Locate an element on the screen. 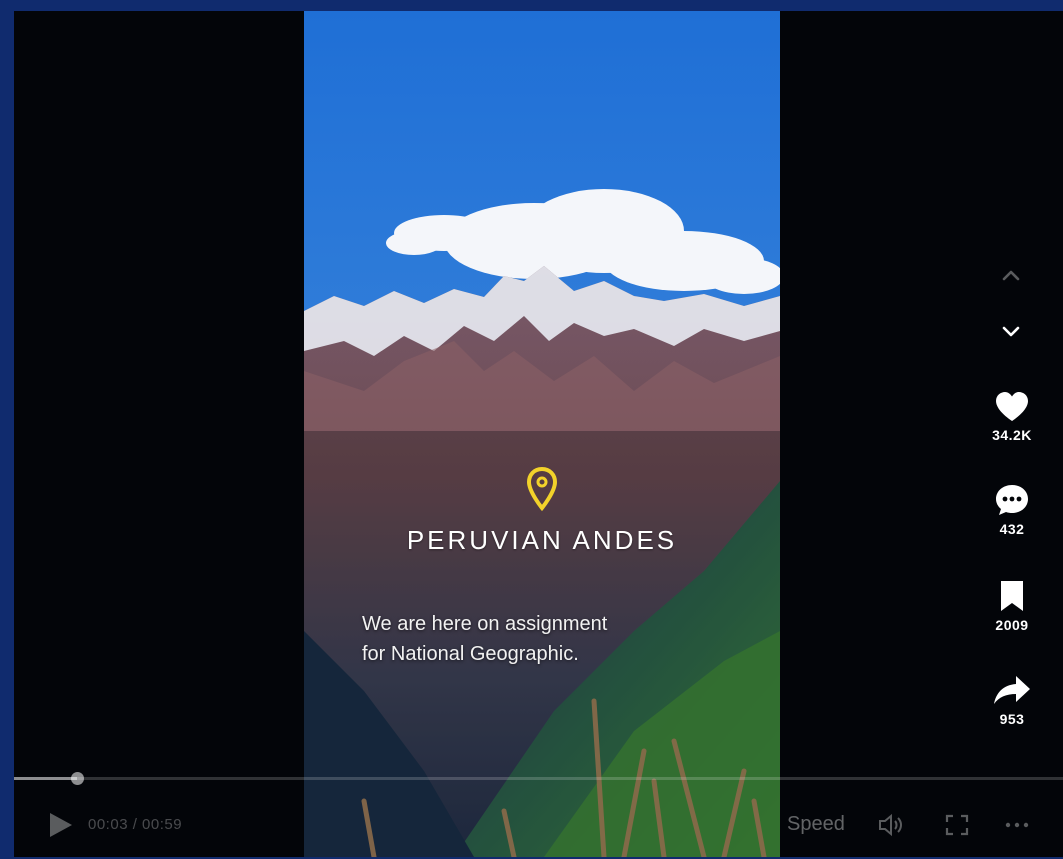 This screenshot has height=859, width=1063. like-count: 34.2K is located at coordinates (1012, 435).